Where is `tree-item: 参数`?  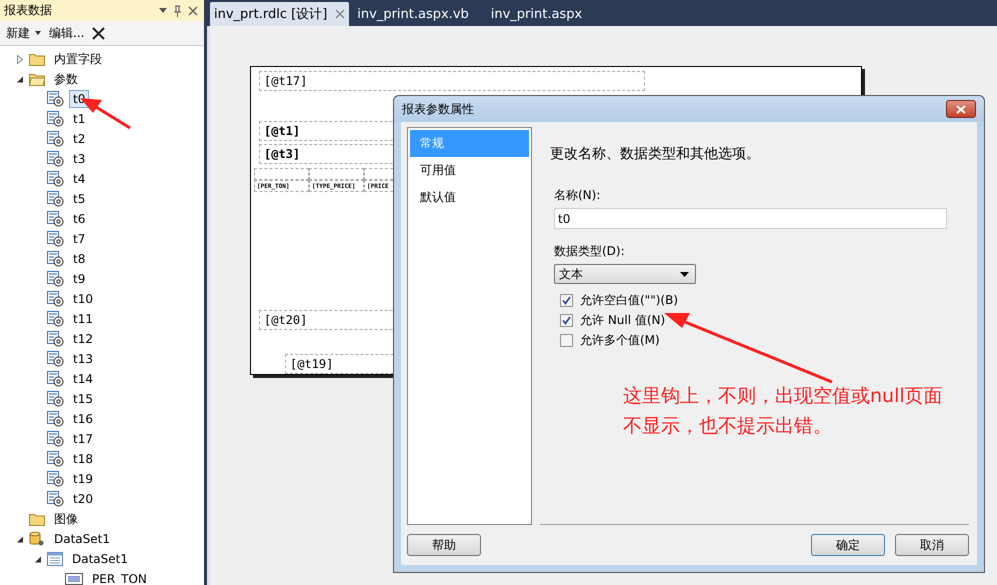 tree-item: 参数 is located at coordinates (66, 79).